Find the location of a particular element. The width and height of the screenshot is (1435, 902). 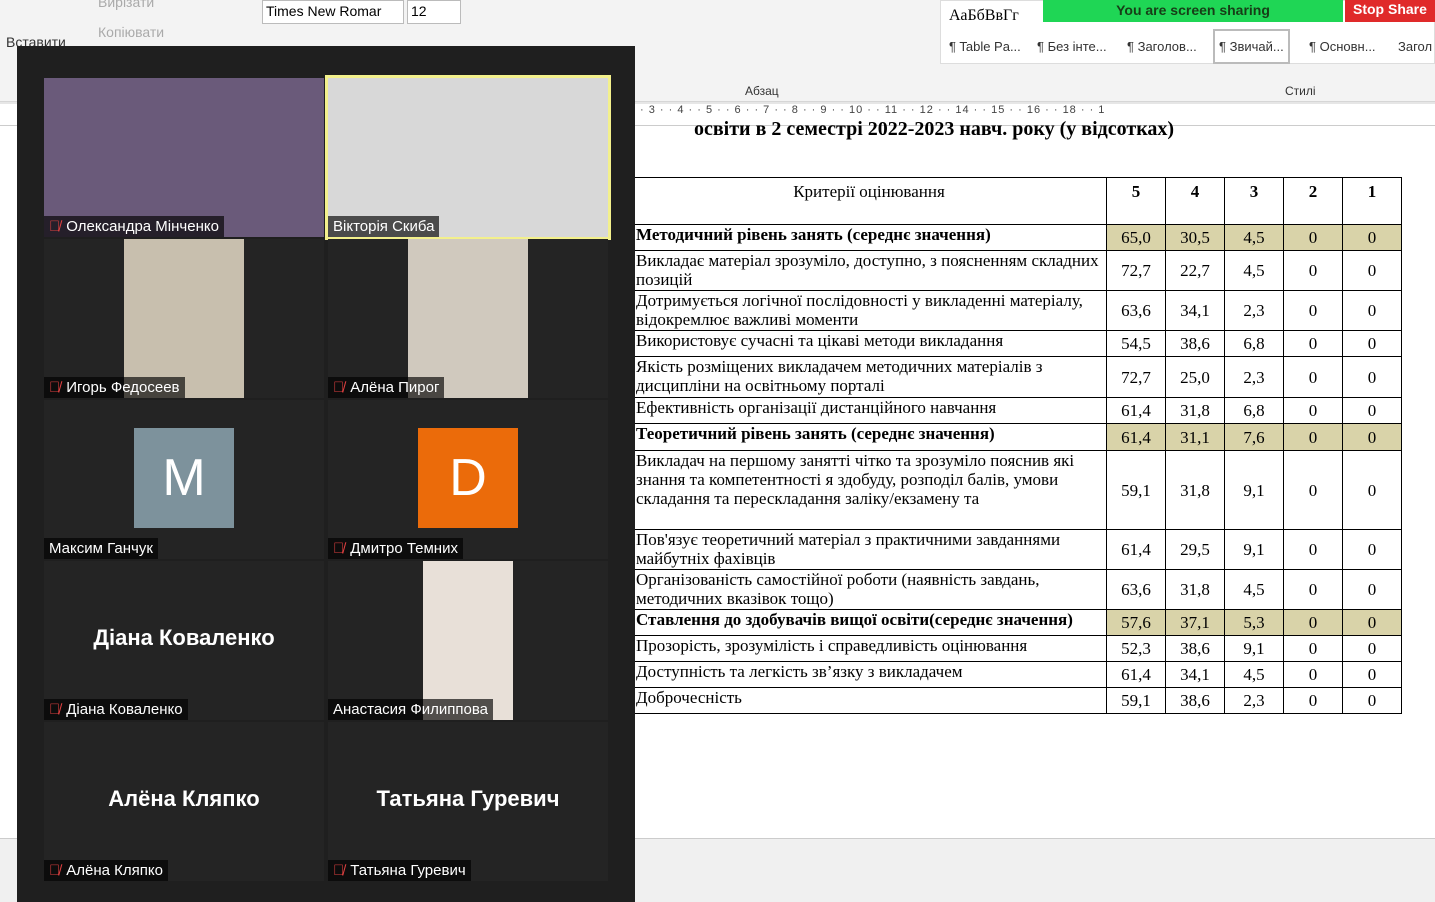

value-cell: 25,0 is located at coordinates (1195, 377).